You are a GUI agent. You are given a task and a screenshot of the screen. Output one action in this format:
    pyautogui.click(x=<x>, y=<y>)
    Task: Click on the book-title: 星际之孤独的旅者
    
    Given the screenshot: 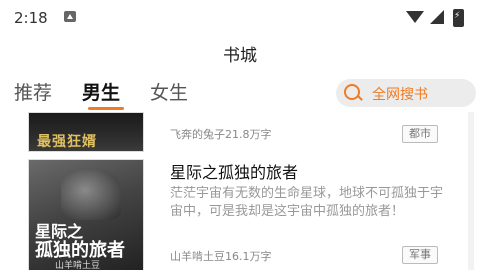 What is the action you would take?
    pyautogui.click(x=234, y=171)
    